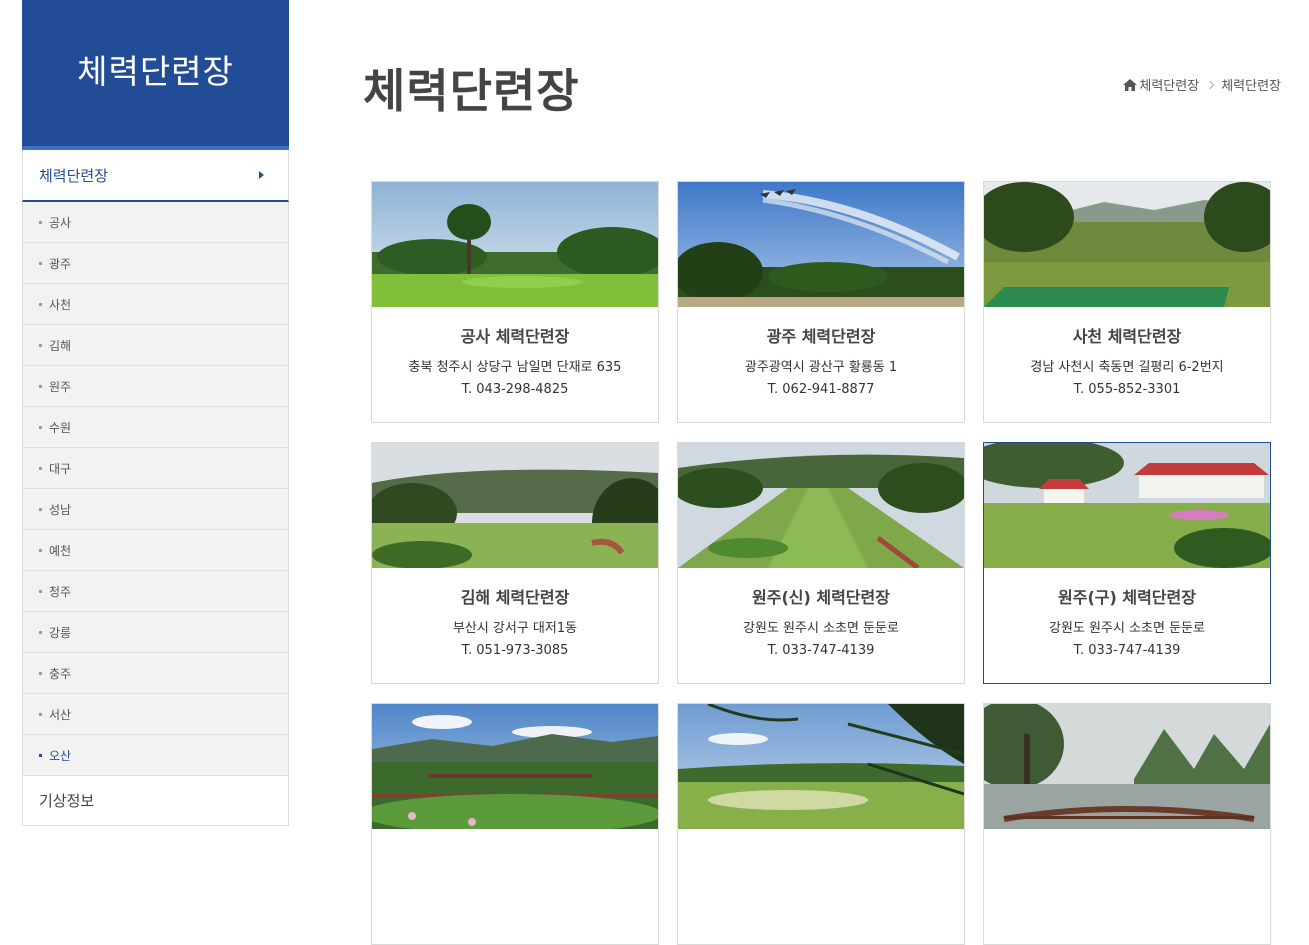  Describe the element at coordinates (1202, 84) in the screenshot. I see `breadcrumb: 체력단련장 체력단련장` at that location.